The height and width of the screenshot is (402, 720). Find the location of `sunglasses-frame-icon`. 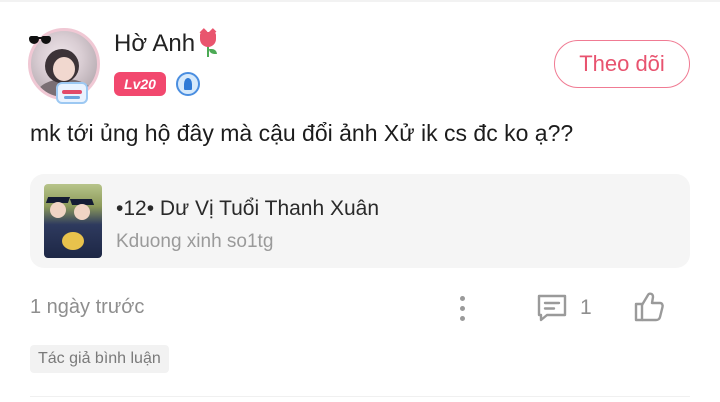

sunglasses-frame-icon is located at coordinates (41, 39).